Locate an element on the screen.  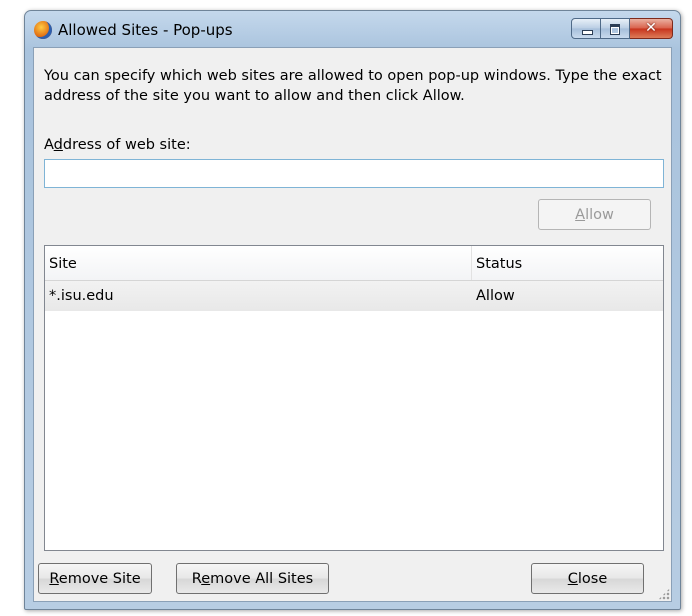
remove-site-button: Remove Site is located at coordinates (95, 578).